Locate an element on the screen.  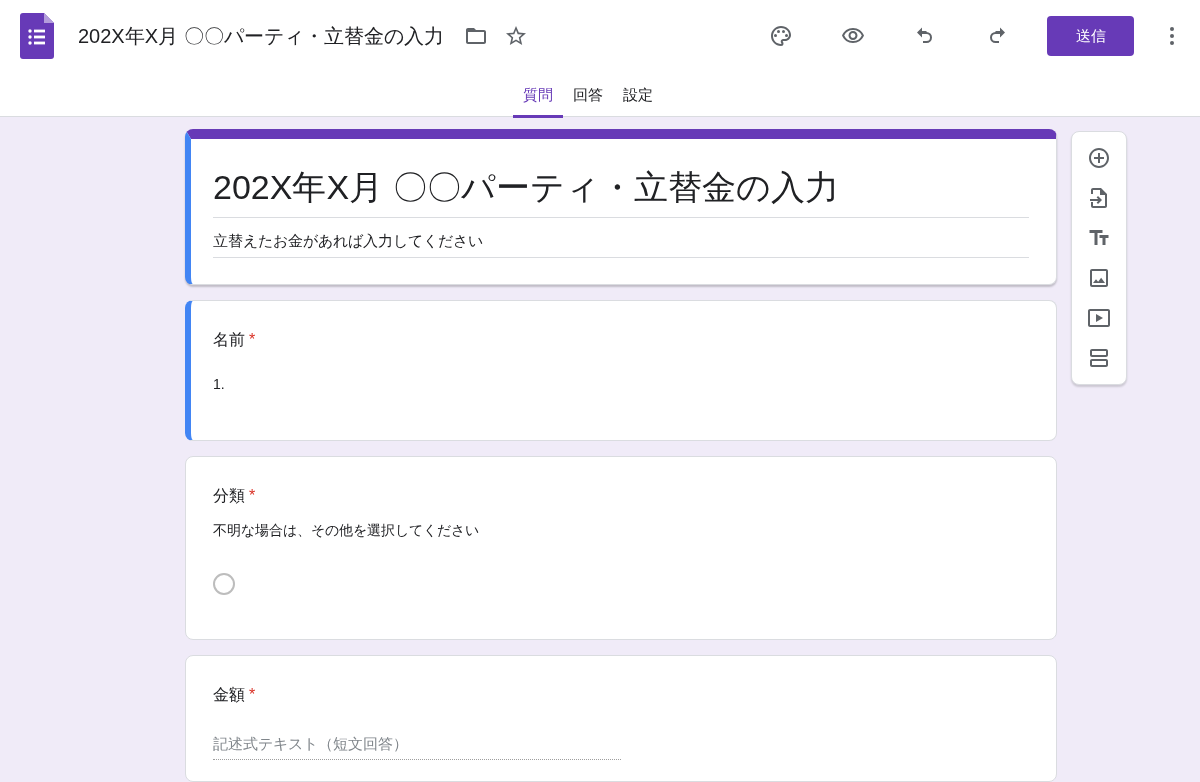
question-title: 金額 is located at coordinates (229, 694).